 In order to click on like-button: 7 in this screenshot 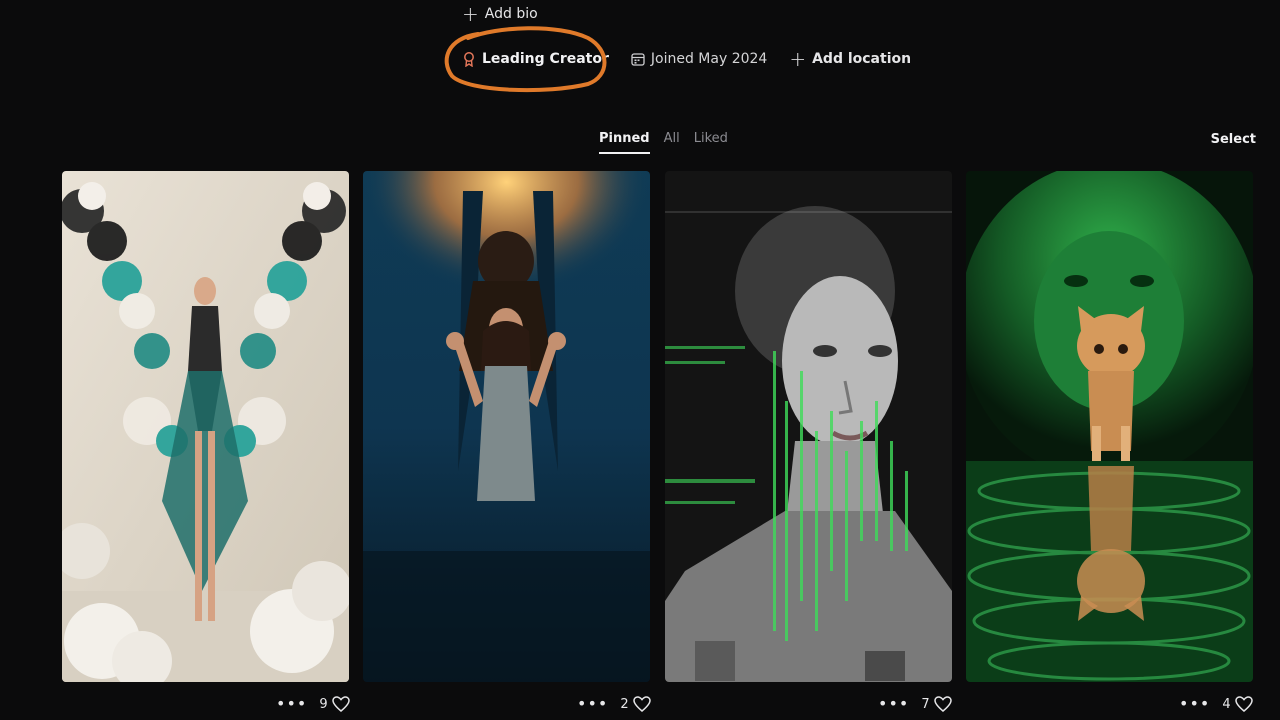, I will do `click(936, 704)`.